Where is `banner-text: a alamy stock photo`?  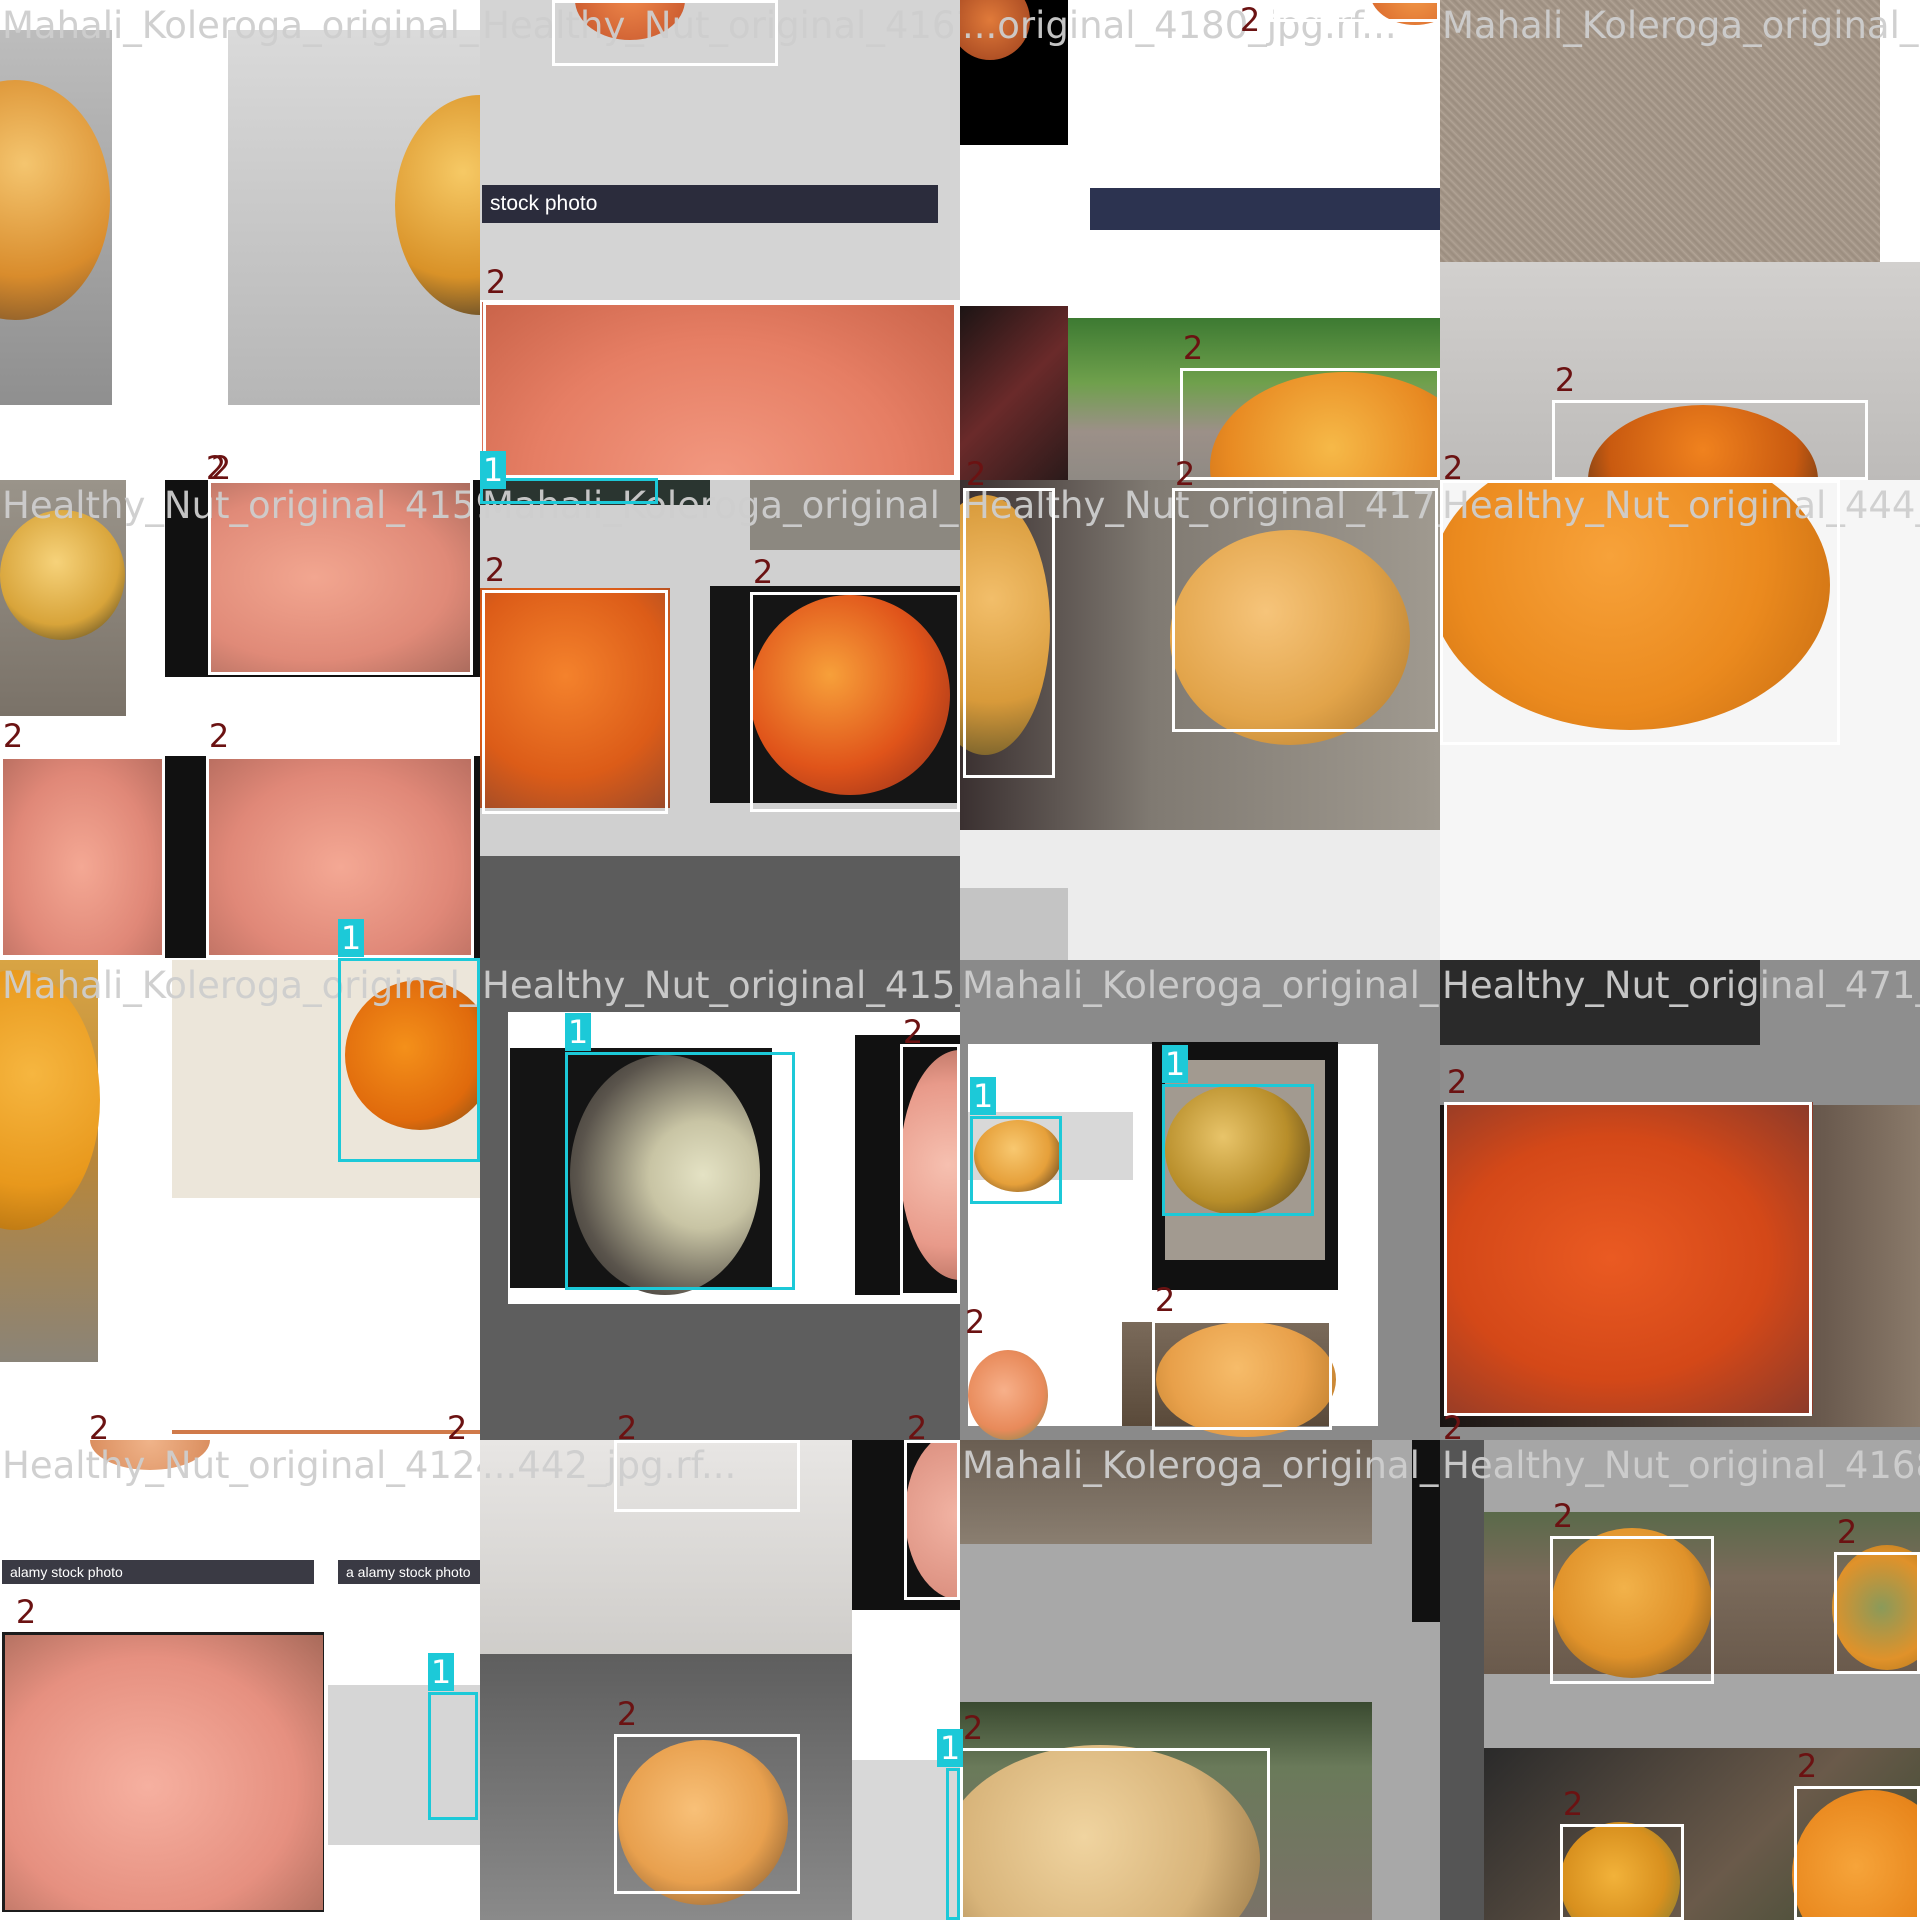 banner-text: a alamy stock photo is located at coordinates (408, 1572).